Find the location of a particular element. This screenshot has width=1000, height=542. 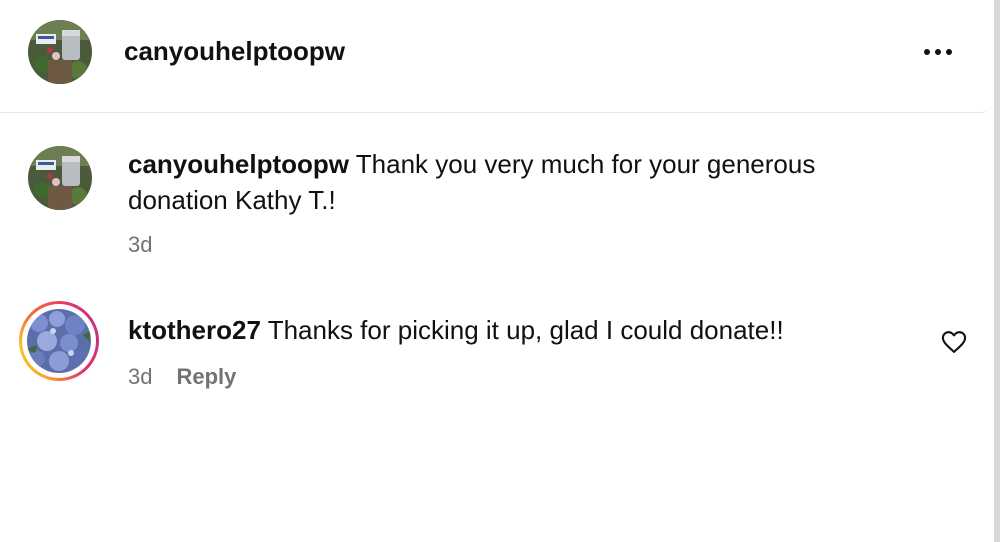

scrollbar-track is located at coordinates (997, 271).